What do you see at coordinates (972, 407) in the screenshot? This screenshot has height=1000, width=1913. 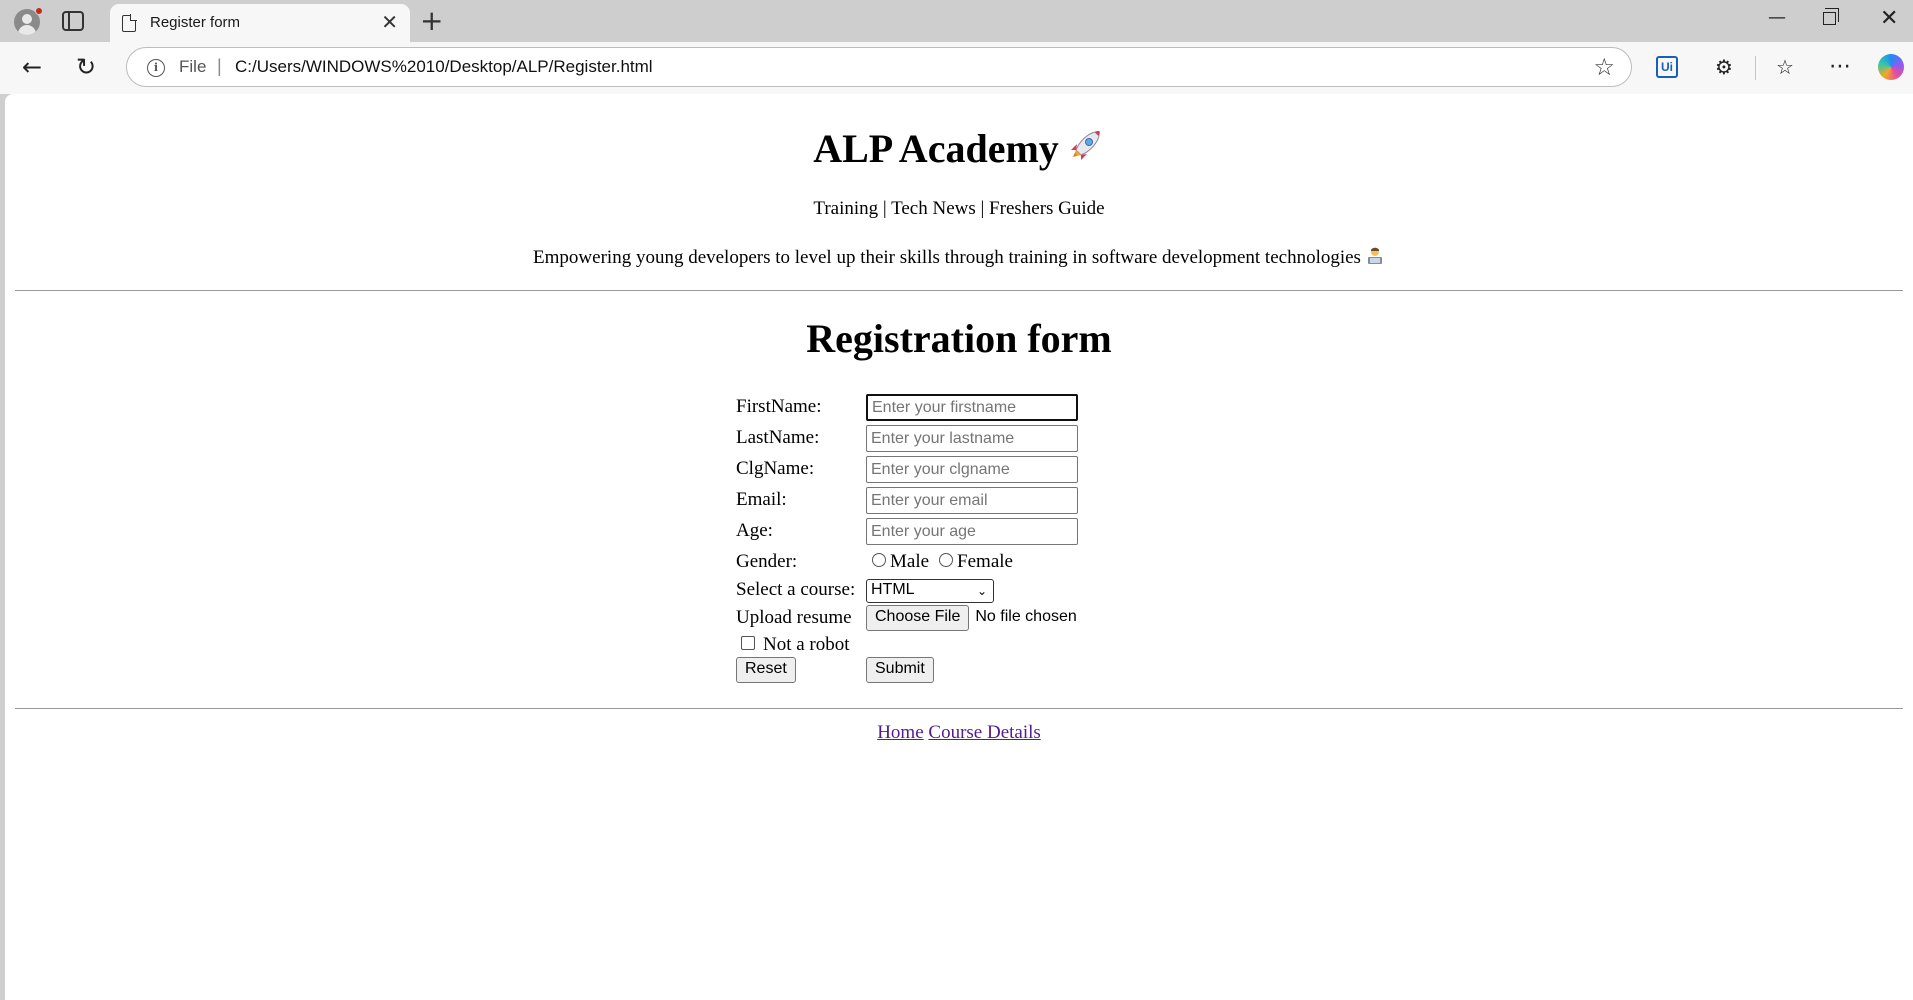 I see `firstname-input` at bounding box center [972, 407].